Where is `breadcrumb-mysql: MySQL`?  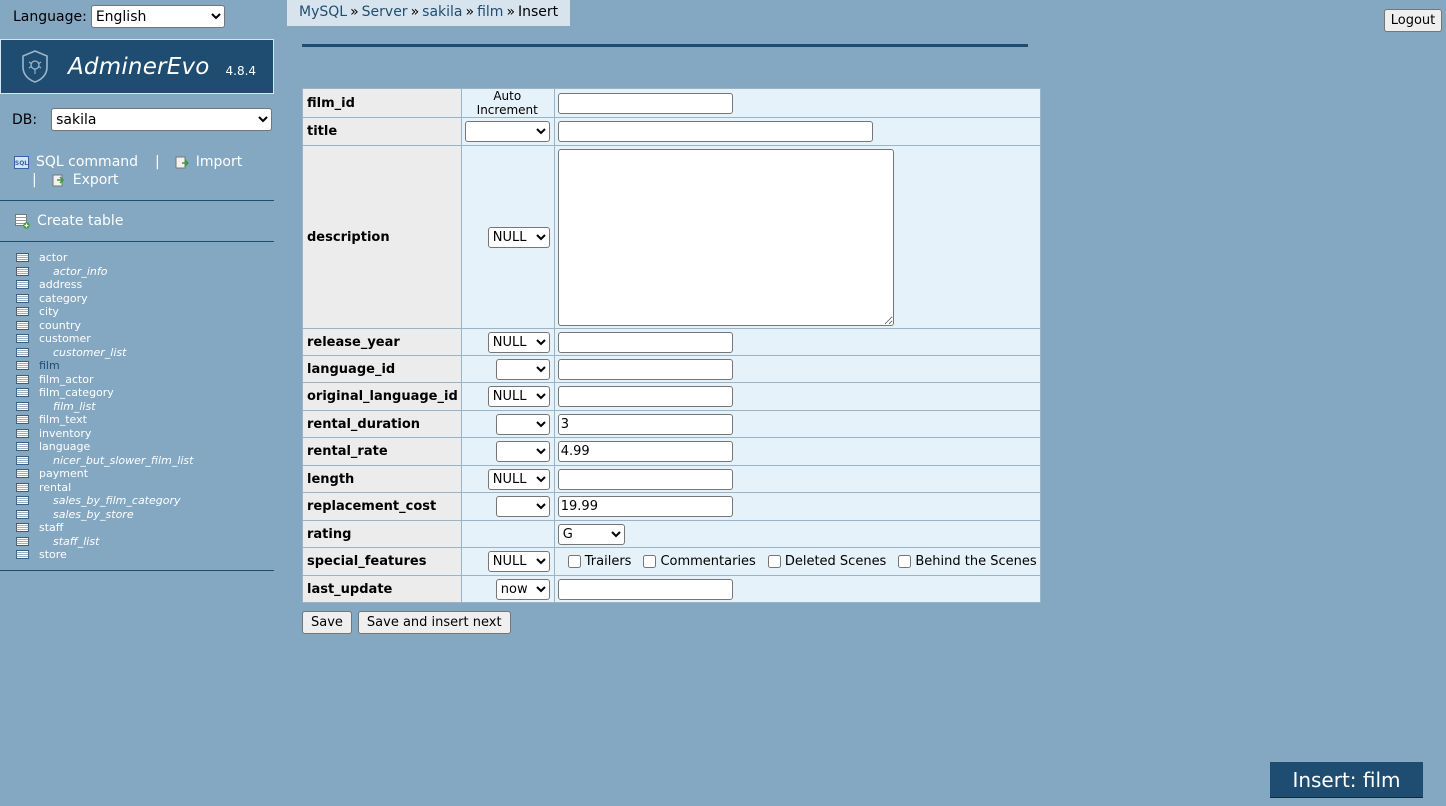 breadcrumb-mysql: MySQL is located at coordinates (323, 12).